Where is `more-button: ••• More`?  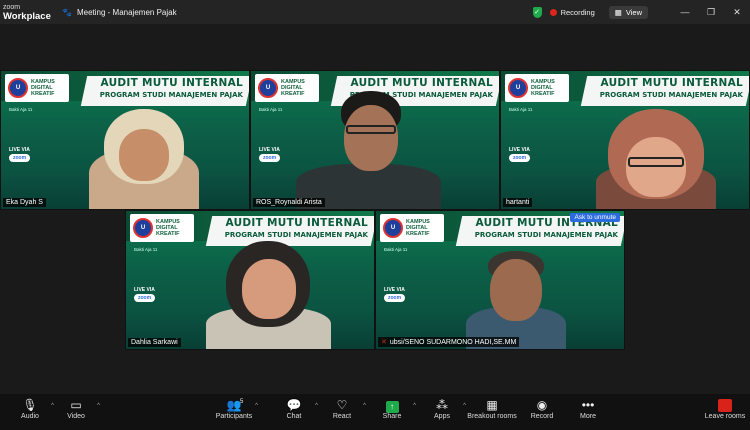
more-button: ••• More is located at coordinates (588, 408).